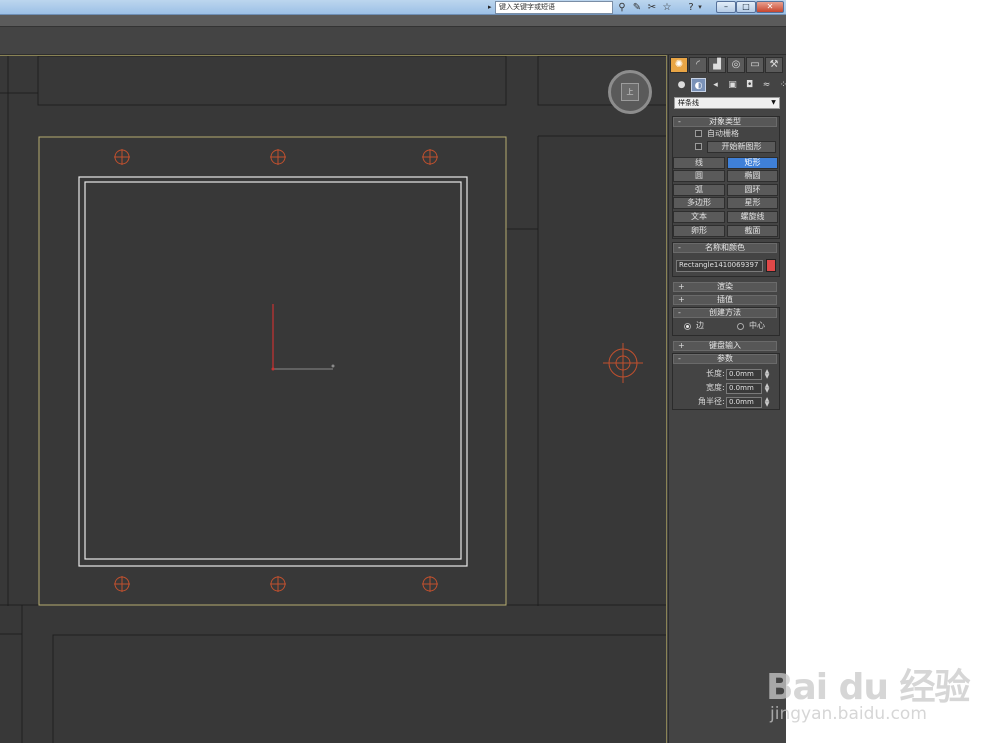  What do you see at coordinates (652, 7) in the screenshot?
I see `tools-icon: ✂` at bounding box center [652, 7].